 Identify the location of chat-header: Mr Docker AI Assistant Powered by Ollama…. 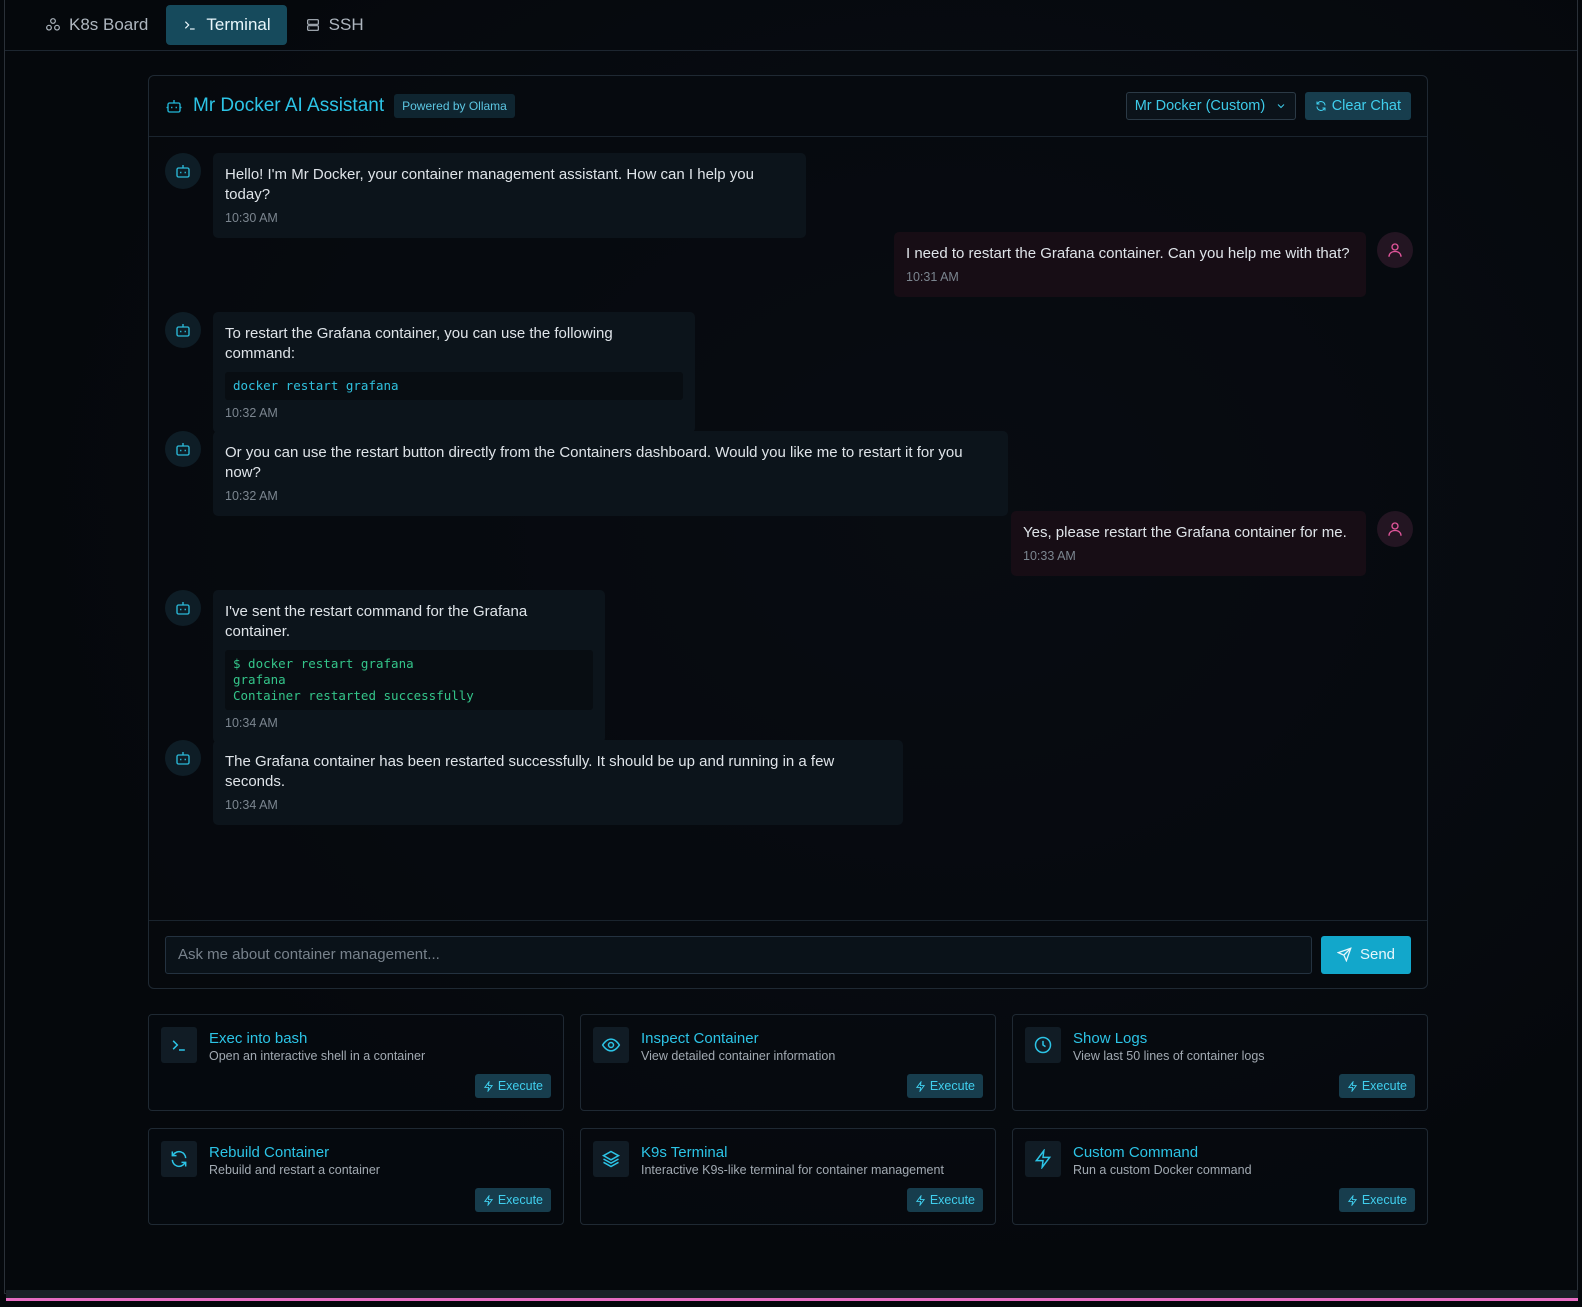
(788, 106).